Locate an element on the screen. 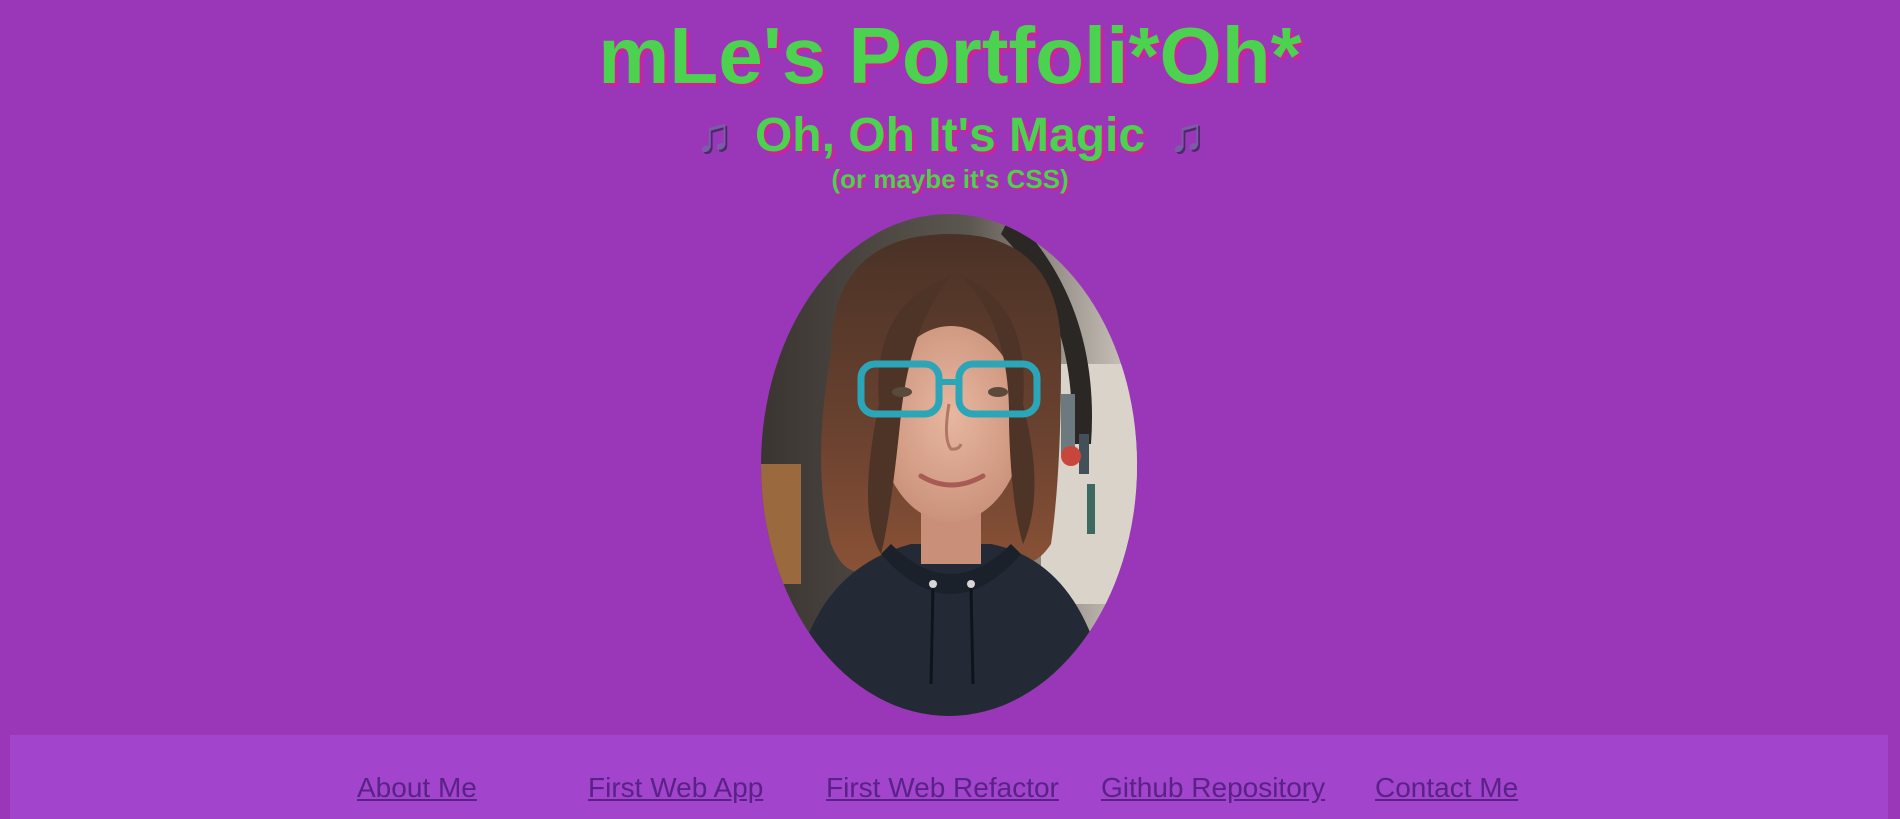  page-tagline: (or maybe it's CSS) is located at coordinates (950, 179).